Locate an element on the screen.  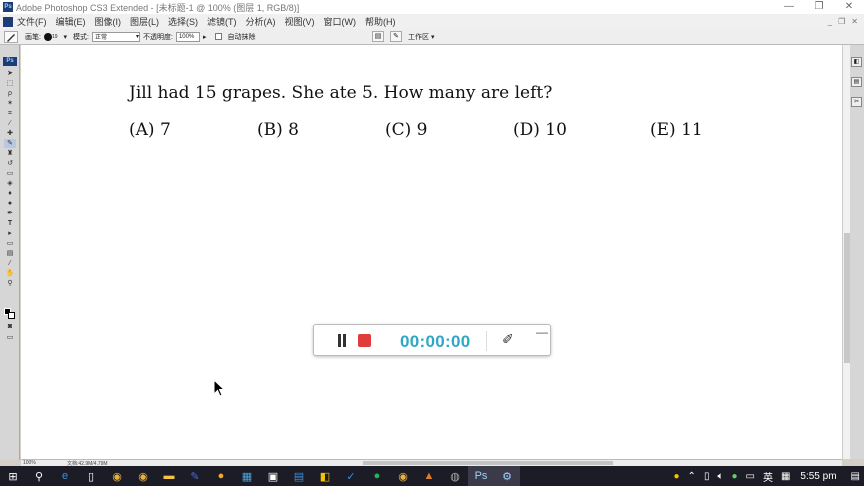
airbrush-icon: ✎ is located at coordinates (396, 36).